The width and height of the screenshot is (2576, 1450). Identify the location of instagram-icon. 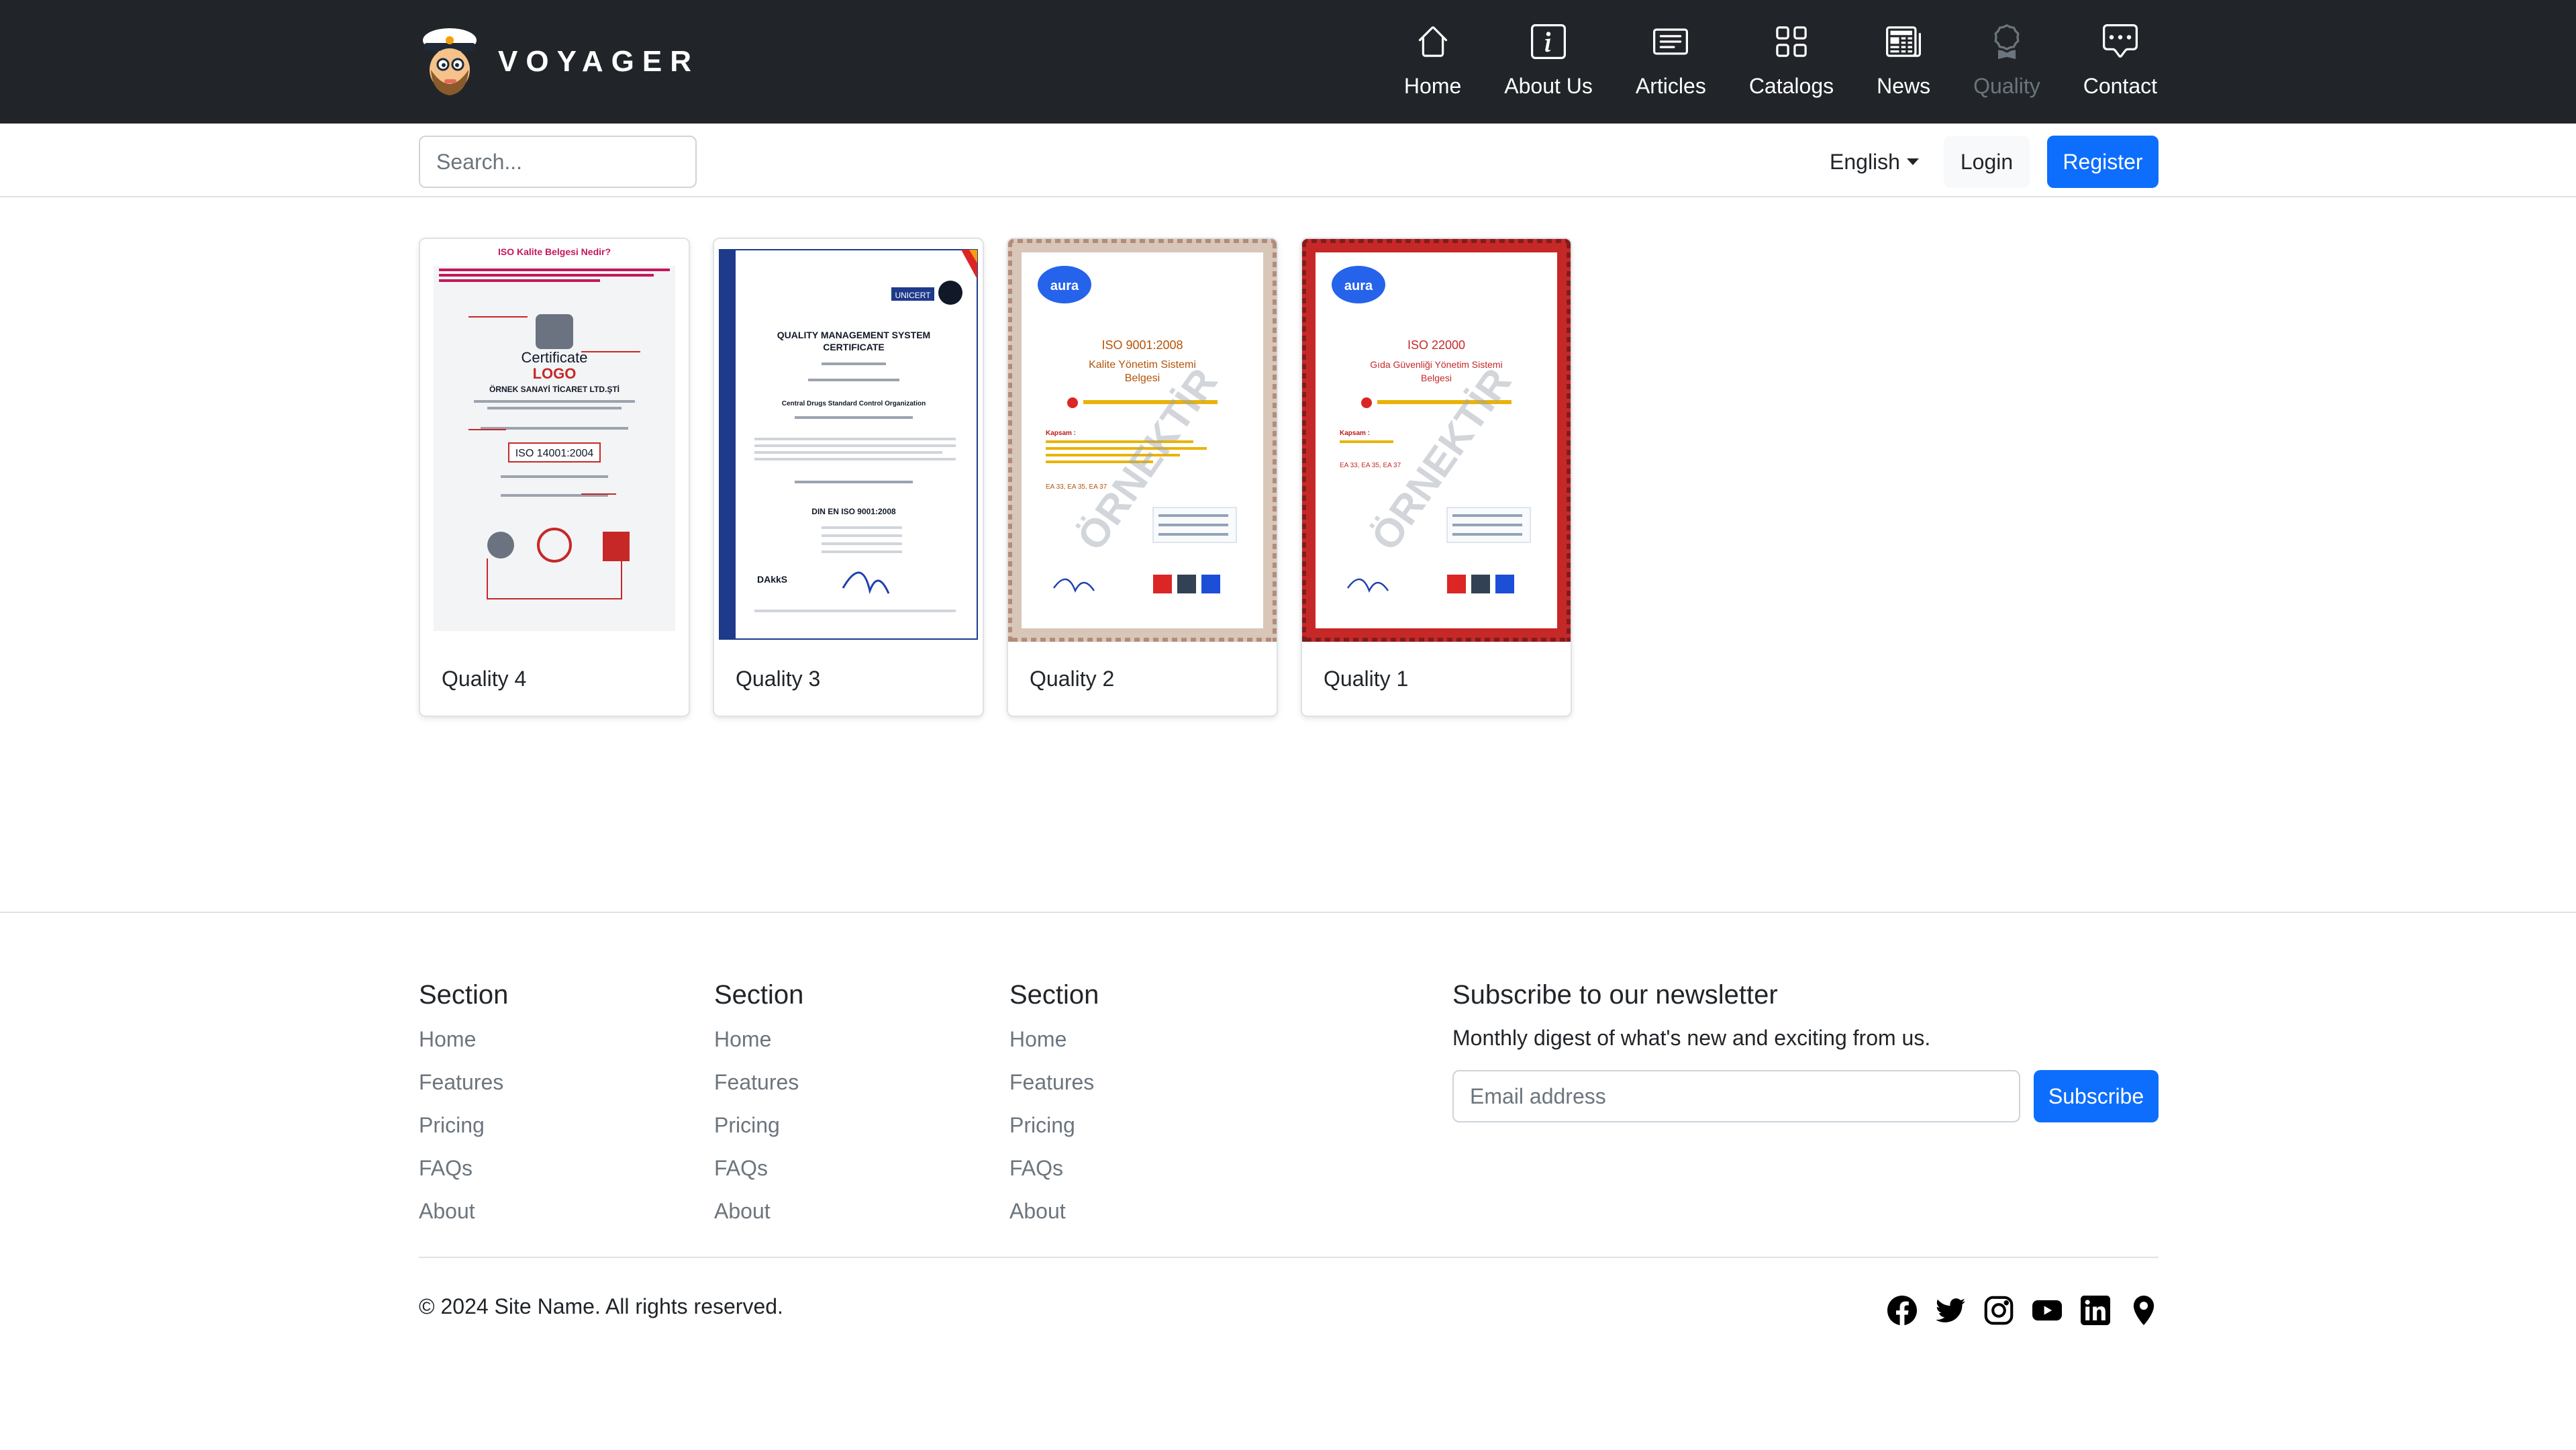
(1999, 1310).